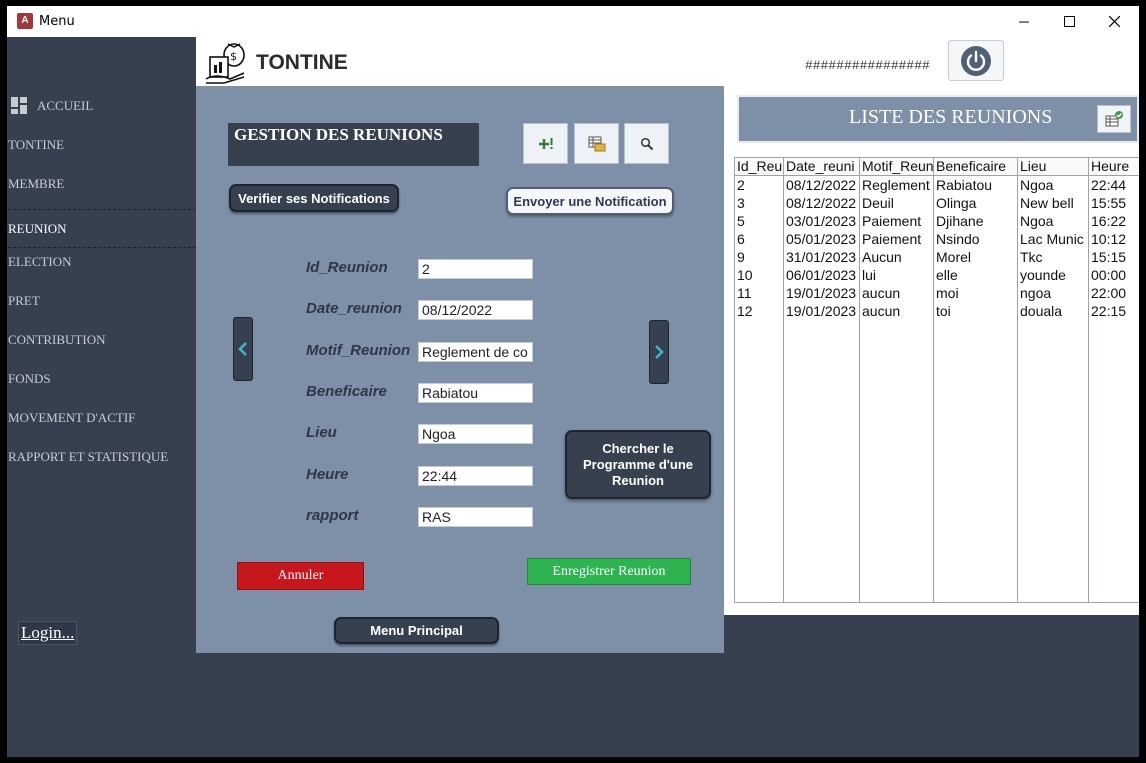 This screenshot has height=763, width=1146. I want to click on table-cell: 5, so click(759, 221).